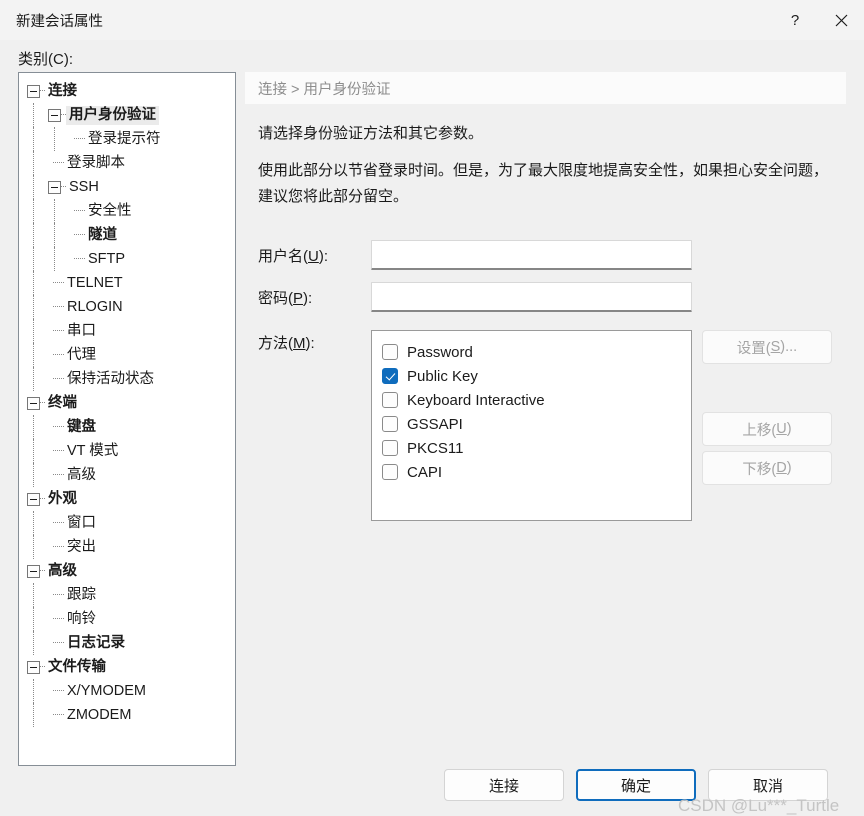  Describe the element at coordinates (127, 307) in the screenshot. I see `sidebar-item-10: RLOGIN` at that location.